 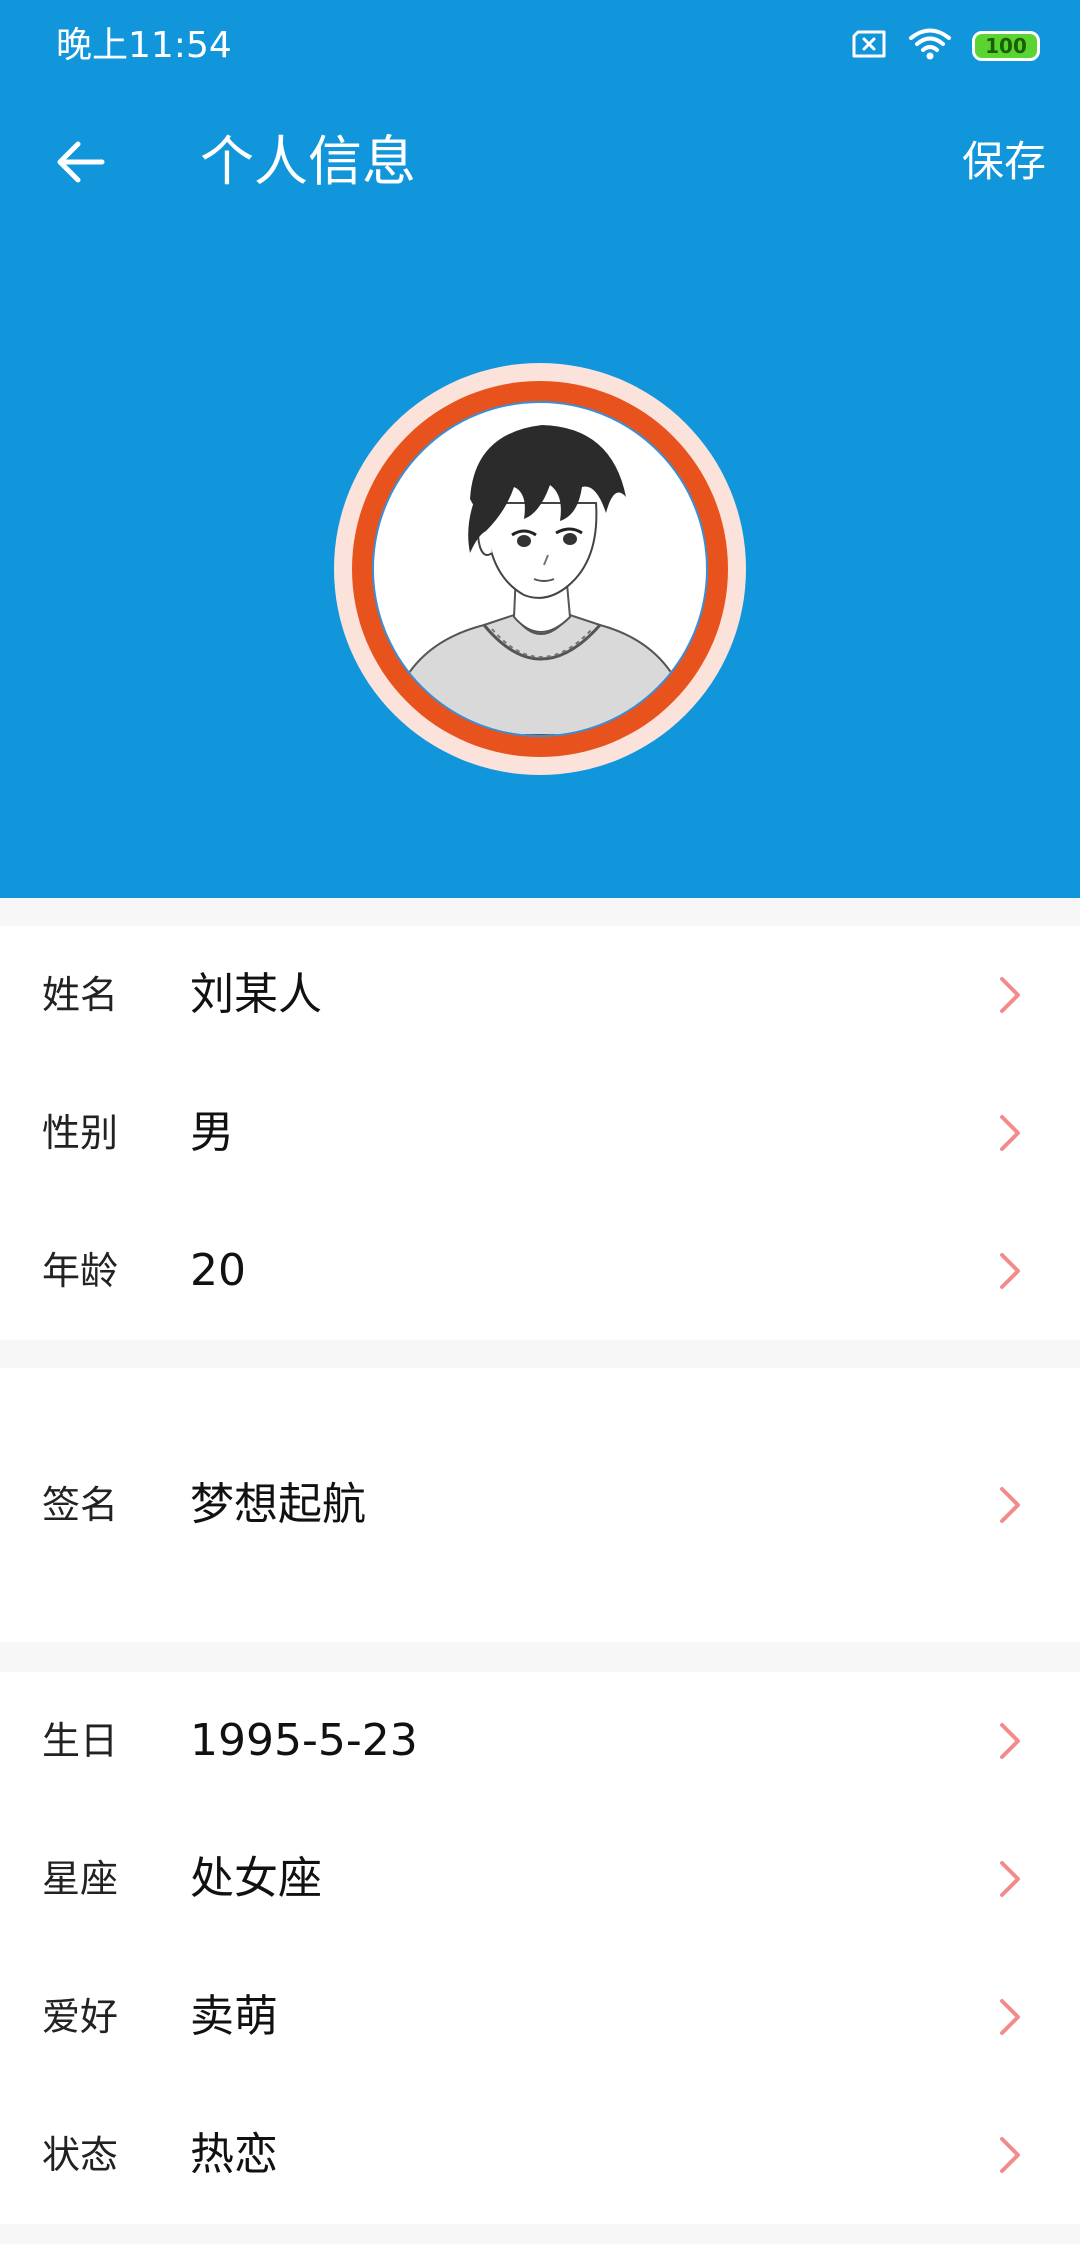 I want to click on status-bar: 晚上11:54 100, so click(x=540, y=46).